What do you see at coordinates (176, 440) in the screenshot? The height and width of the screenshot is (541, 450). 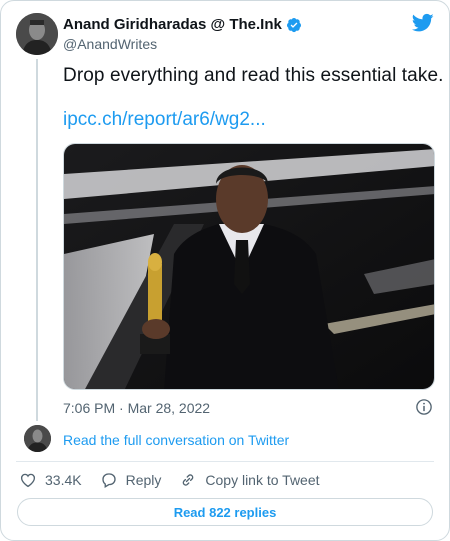 I see `read-conversation-link: Read the full conversation on Twitter` at bounding box center [176, 440].